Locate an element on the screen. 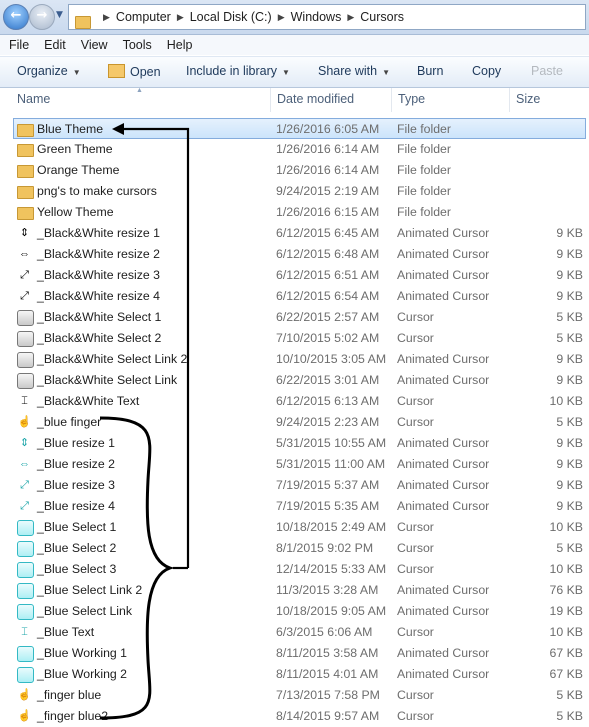 The image size is (589, 727). column-type: Type is located at coordinates (411, 99).